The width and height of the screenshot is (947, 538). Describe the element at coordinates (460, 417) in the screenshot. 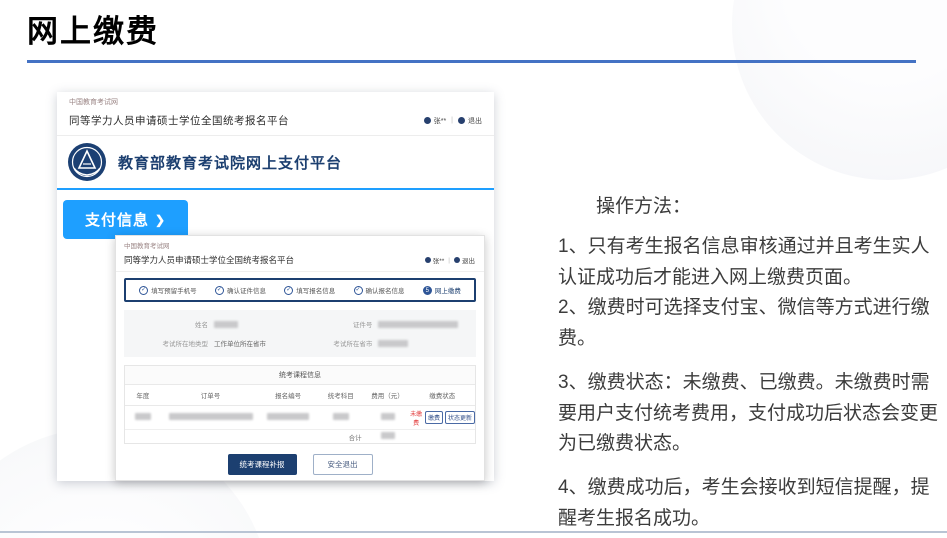

I see `status-refresh-button: 状态更新` at that location.